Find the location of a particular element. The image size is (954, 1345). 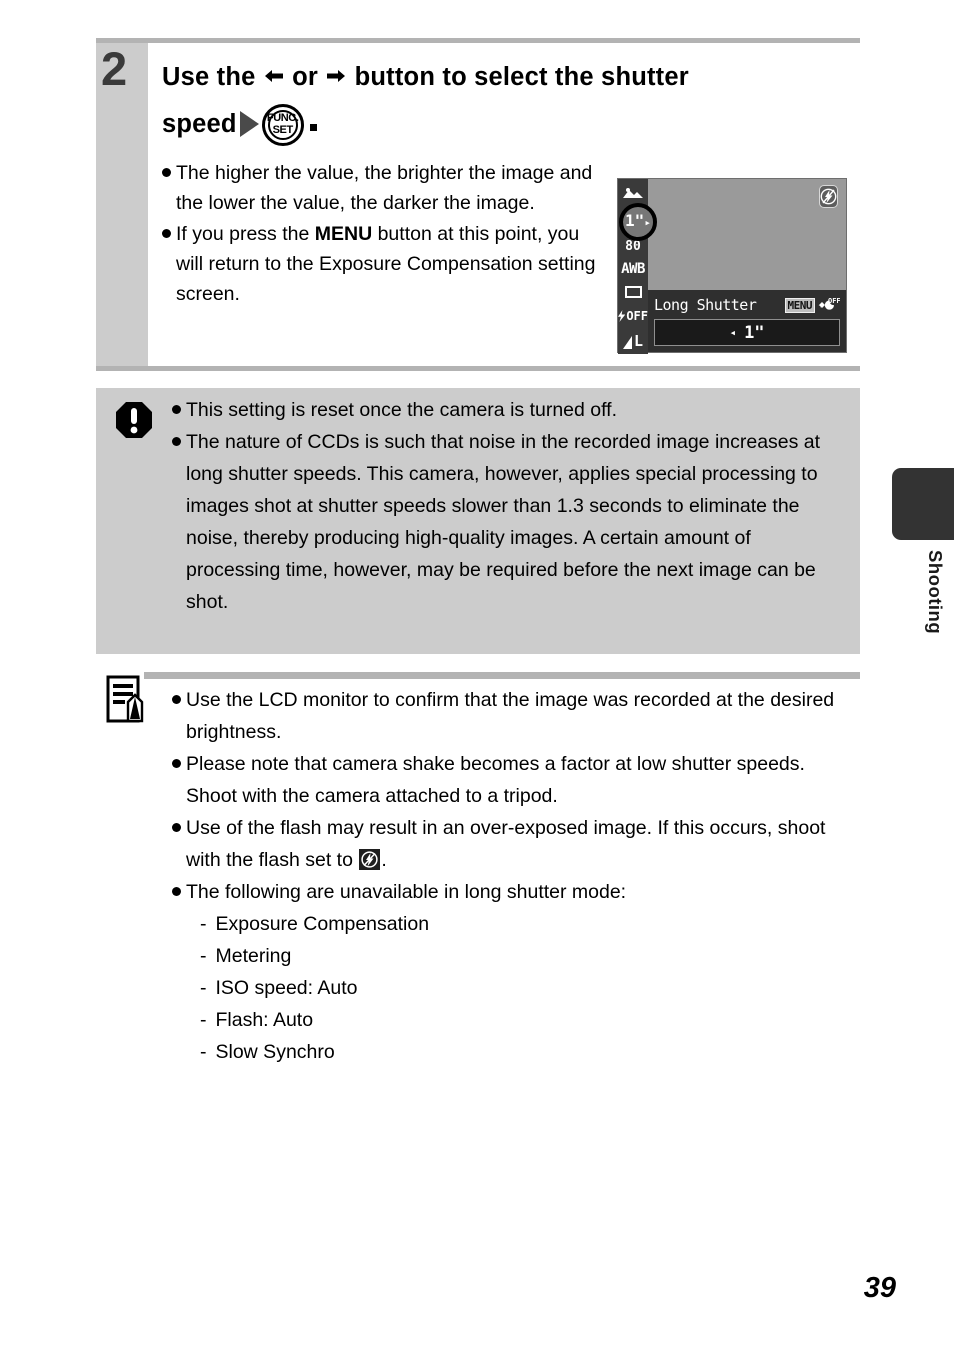

list-item: - ISO speed: Auto is located at coordinates (526, 988).